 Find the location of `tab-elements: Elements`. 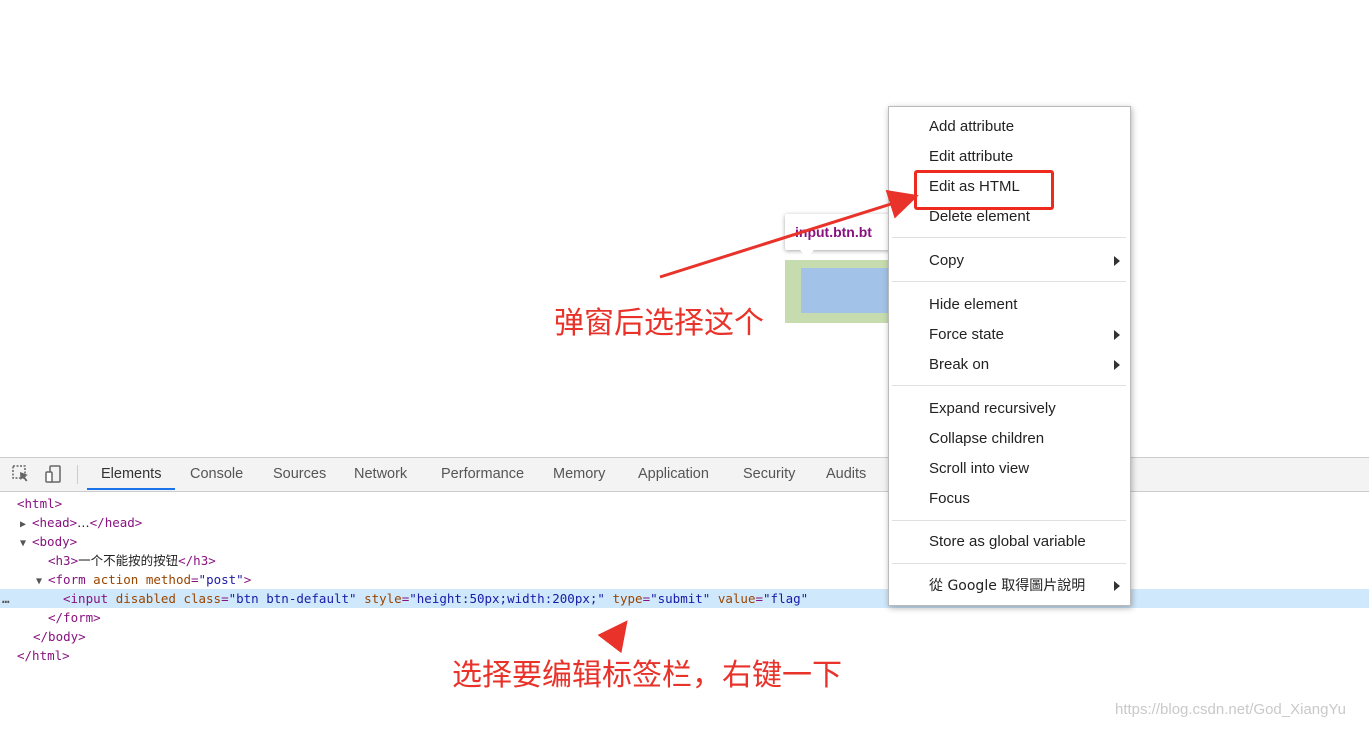

tab-elements: Elements is located at coordinates (131, 474).